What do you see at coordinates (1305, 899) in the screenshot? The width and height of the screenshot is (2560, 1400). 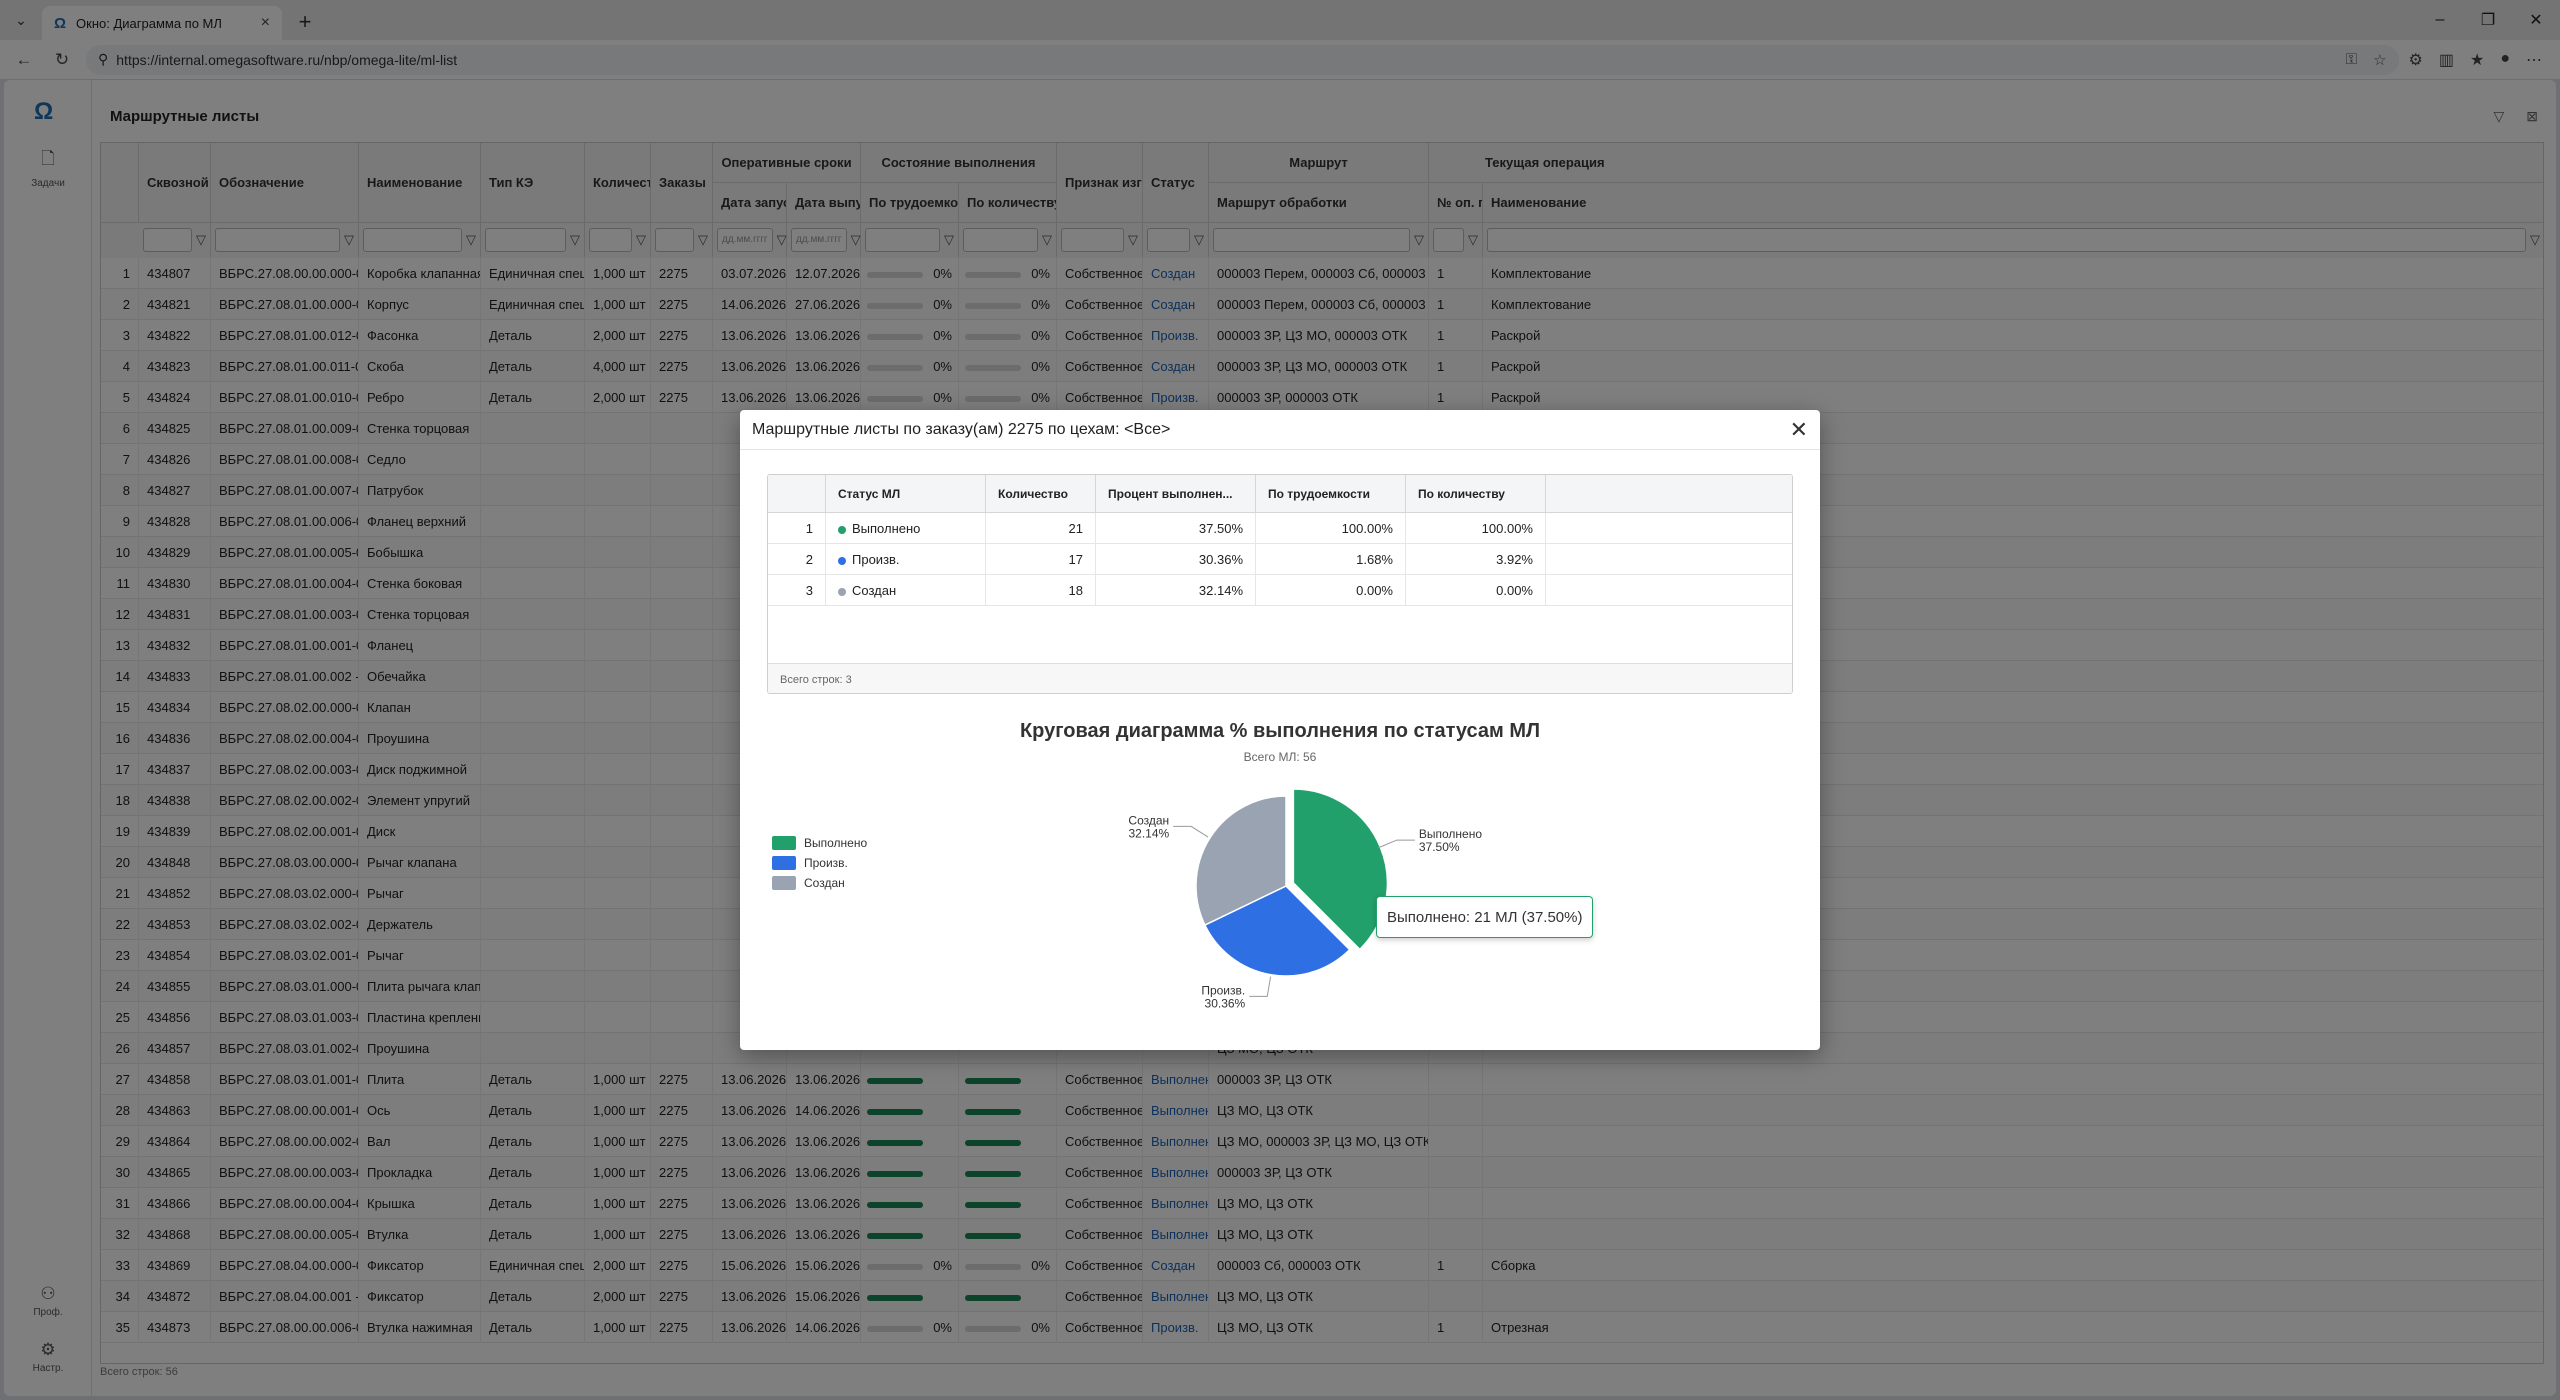 I see `pie-chart: Выполнено37.50% Произв.30.36% Создан32.14%` at bounding box center [1305, 899].